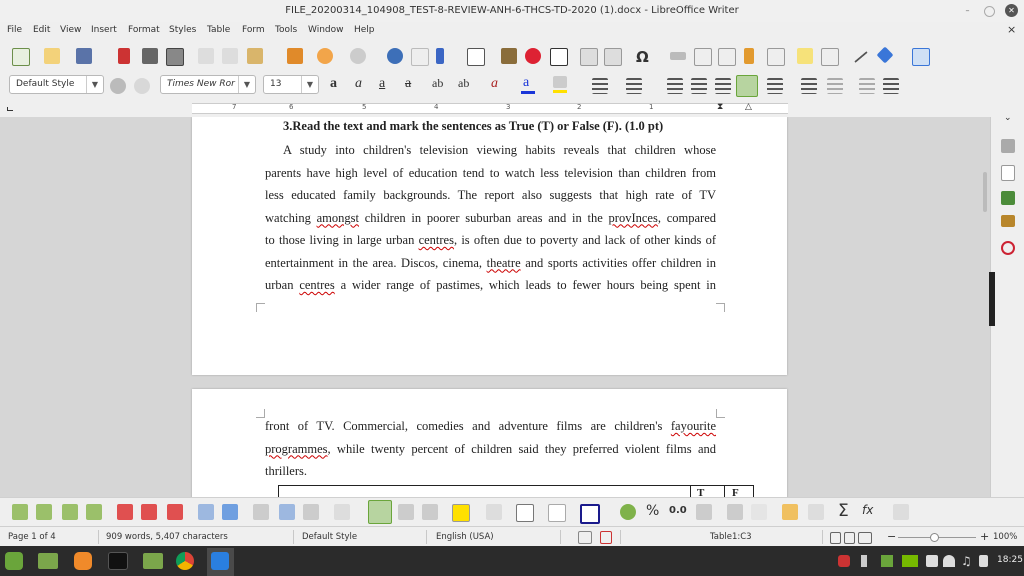  What do you see at coordinates (703, 57) in the screenshot?
I see `insert-footnote-icon` at bounding box center [703, 57].